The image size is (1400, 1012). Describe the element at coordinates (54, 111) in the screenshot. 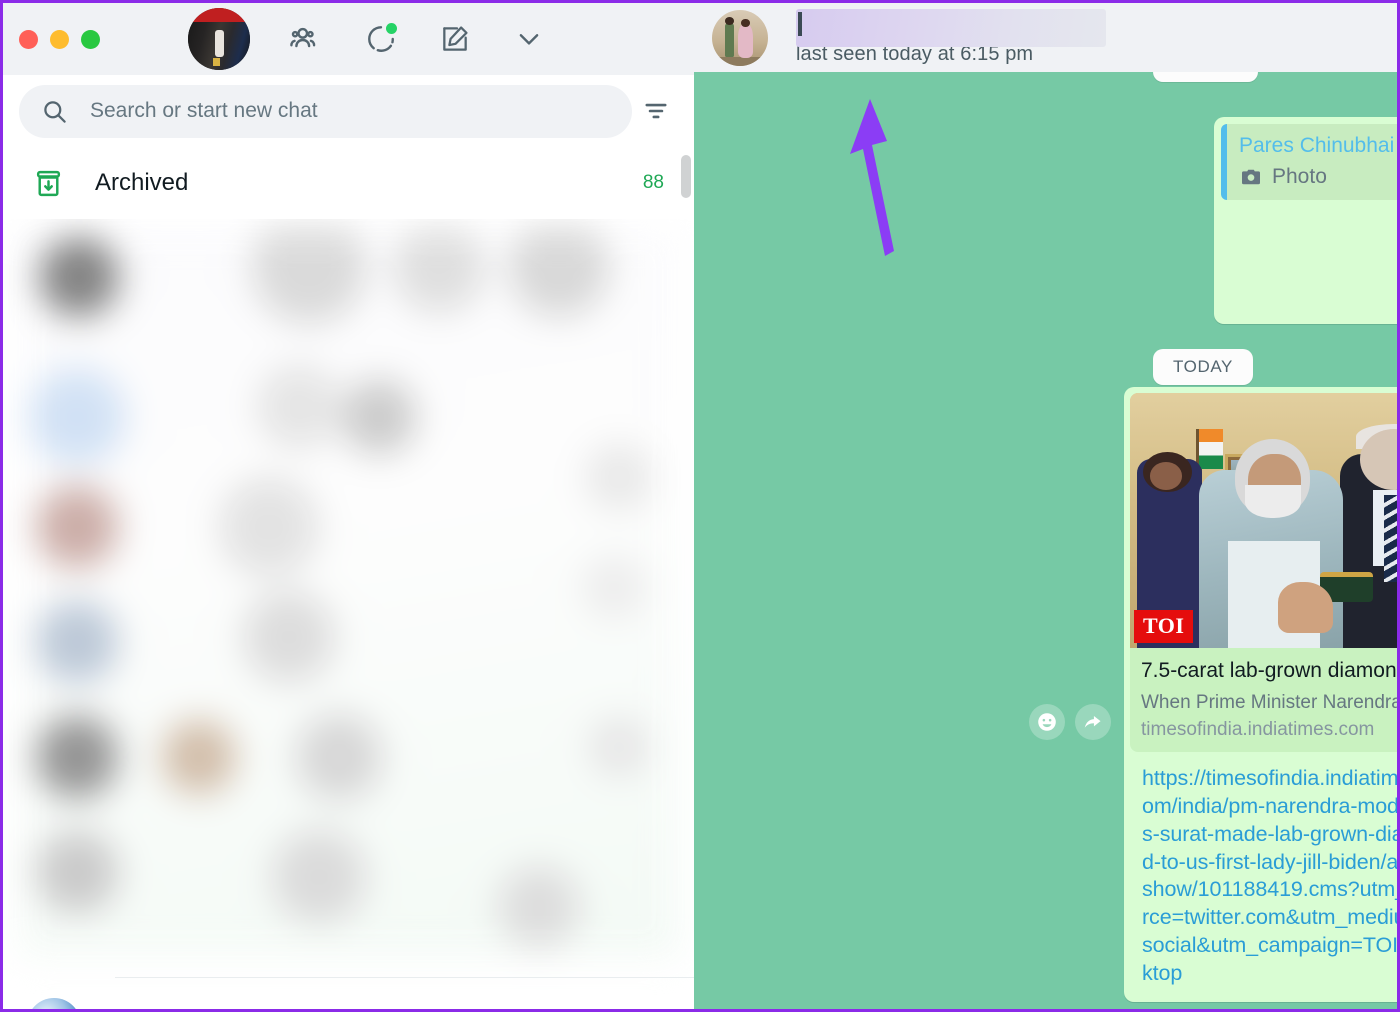

I see `search-icon` at that location.